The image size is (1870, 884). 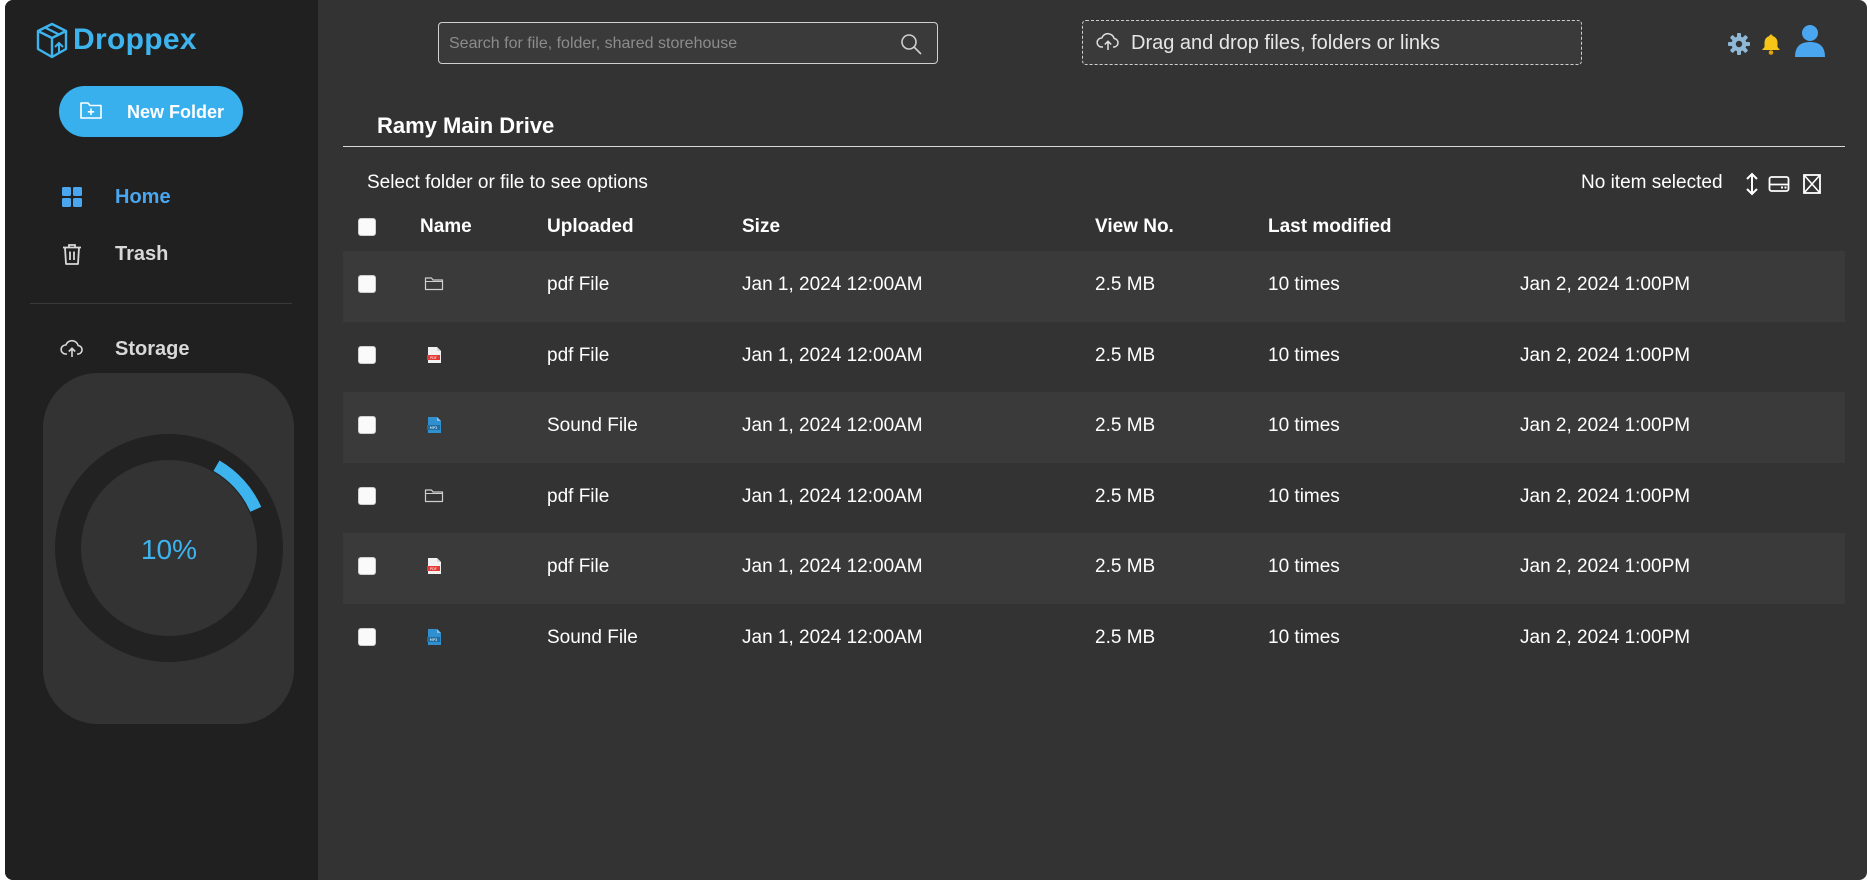 What do you see at coordinates (1134, 227) in the screenshot?
I see `column-header-views: View No.` at bounding box center [1134, 227].